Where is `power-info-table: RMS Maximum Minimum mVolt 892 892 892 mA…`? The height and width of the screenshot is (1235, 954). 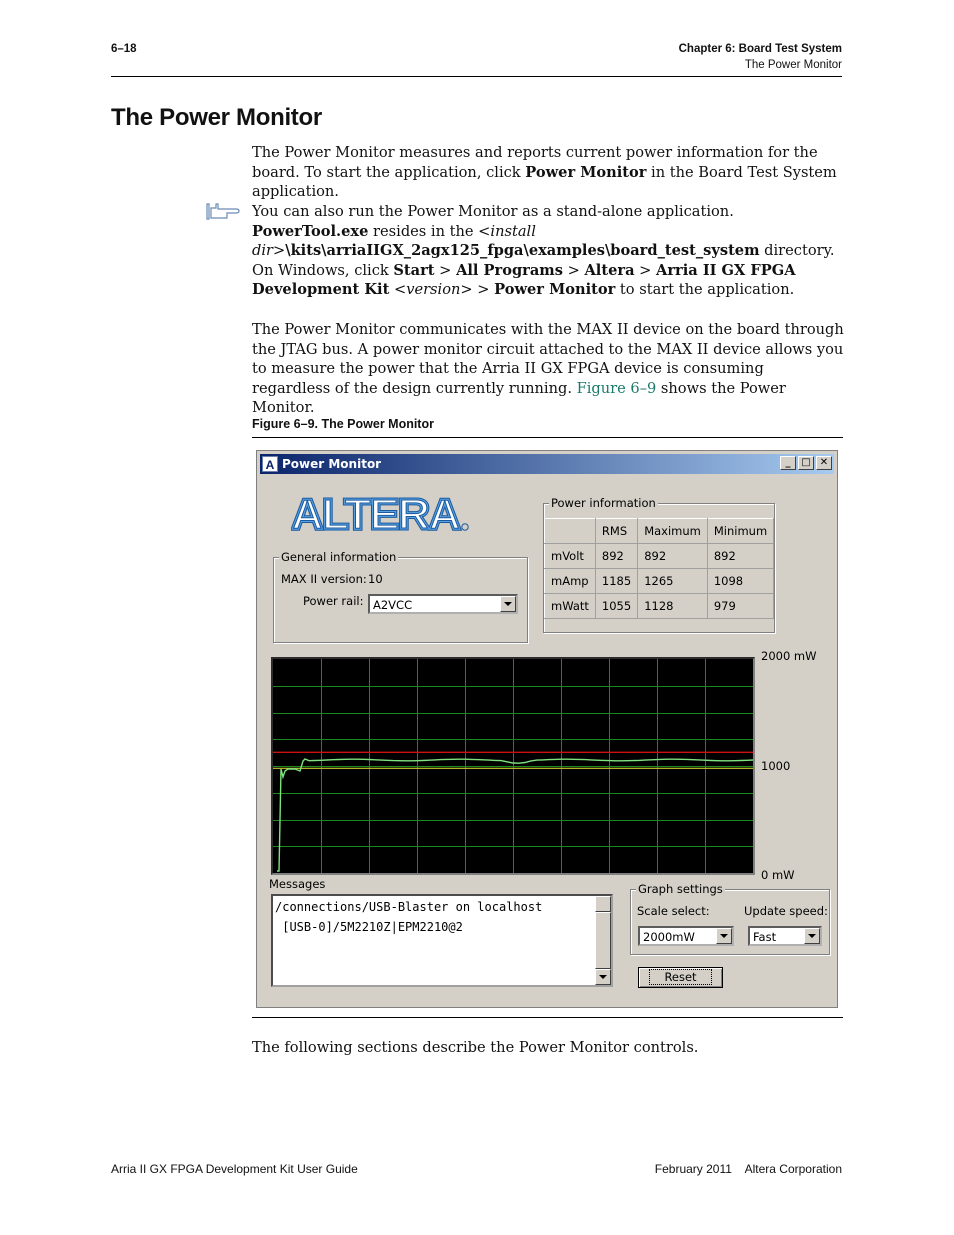 power-info-table: RMS Maximum Minimum mVolt 892 892 892 mA… is located at coordinates (659, 568).